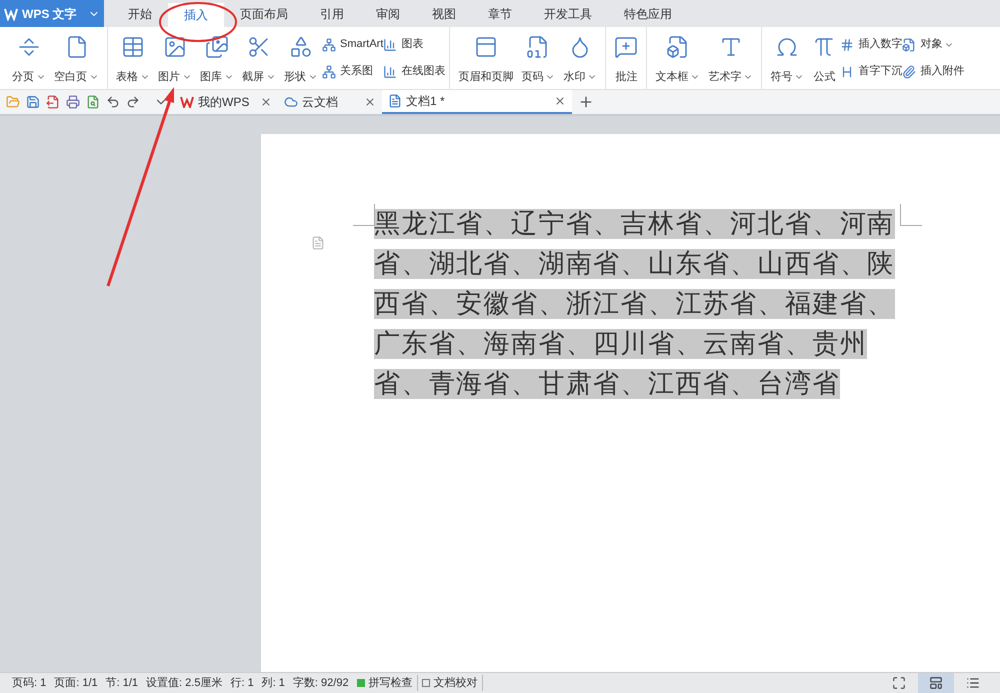 The height and width of the screenshot is (693, 1000). What do you see at coordinates (318, 243) in the screenshot?
I see `paragraph-icon` at bounding box center [318, 243].